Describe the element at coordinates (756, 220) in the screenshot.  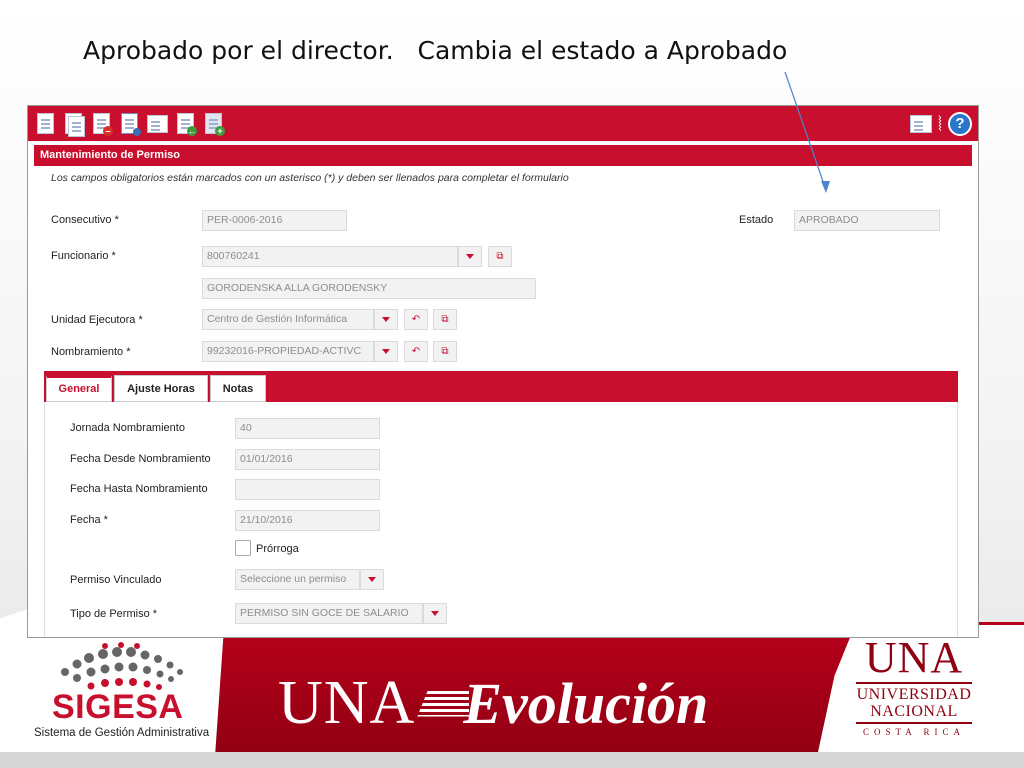
I see `estado-label: Estado` at that location.